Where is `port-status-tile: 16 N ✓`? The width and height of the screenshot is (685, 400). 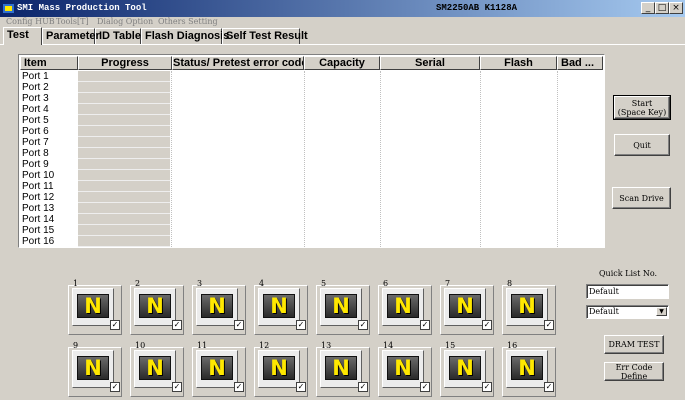
port-status-tile: 16 N ✓ is located at coordinates (529, 370).